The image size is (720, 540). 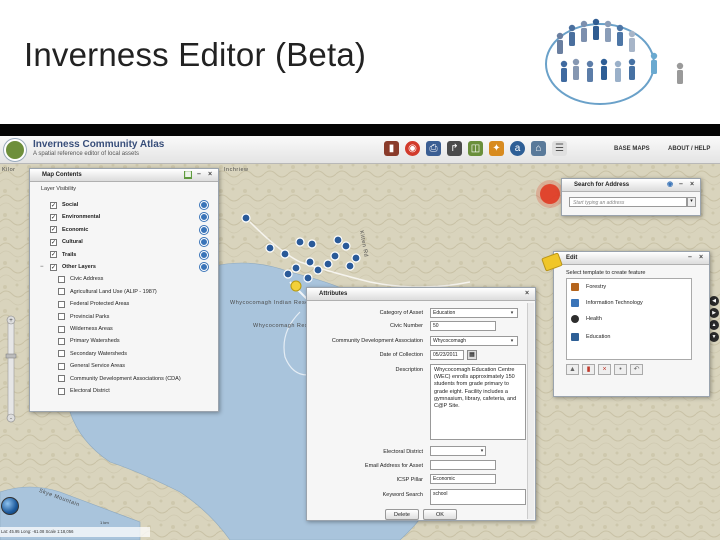 What do you see at coordinates (454, 148) in the screenshot?
I see `measure-icon: ↱` at bounding box center [454, 148].